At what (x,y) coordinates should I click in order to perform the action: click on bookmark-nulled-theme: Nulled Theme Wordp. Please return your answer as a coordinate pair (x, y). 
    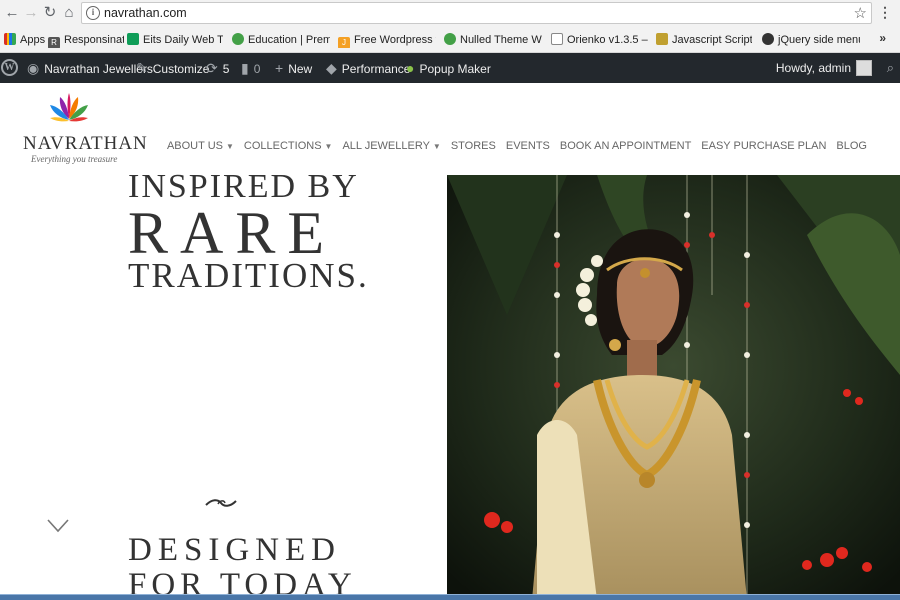
    Looking at the image, I should click on (493, 40).